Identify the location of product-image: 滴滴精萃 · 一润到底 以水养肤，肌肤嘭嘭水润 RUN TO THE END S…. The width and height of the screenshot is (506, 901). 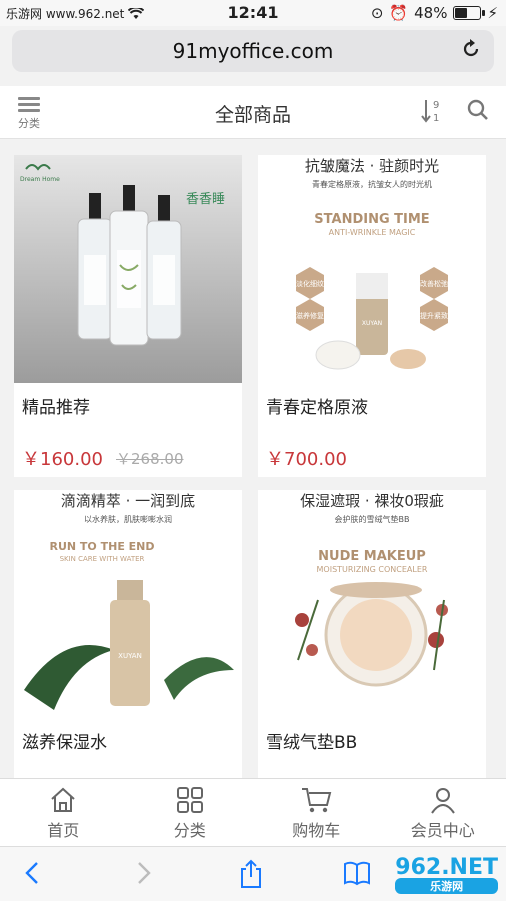
(128, 604).